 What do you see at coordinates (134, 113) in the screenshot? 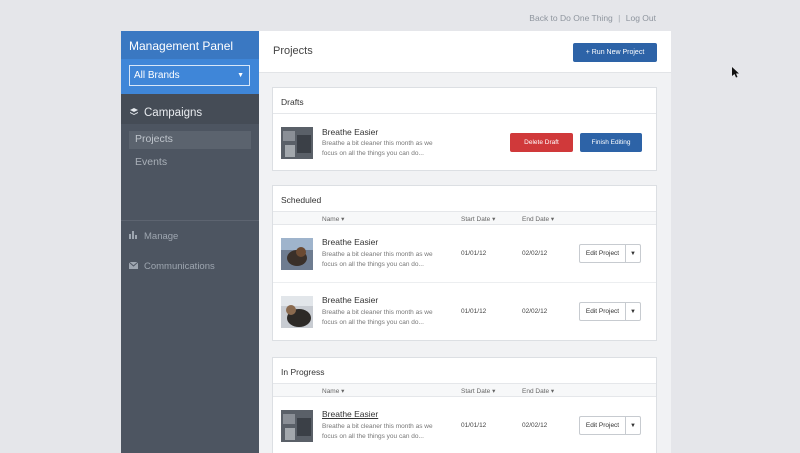
I see `layers-icon` at bounding box center [134, 113].